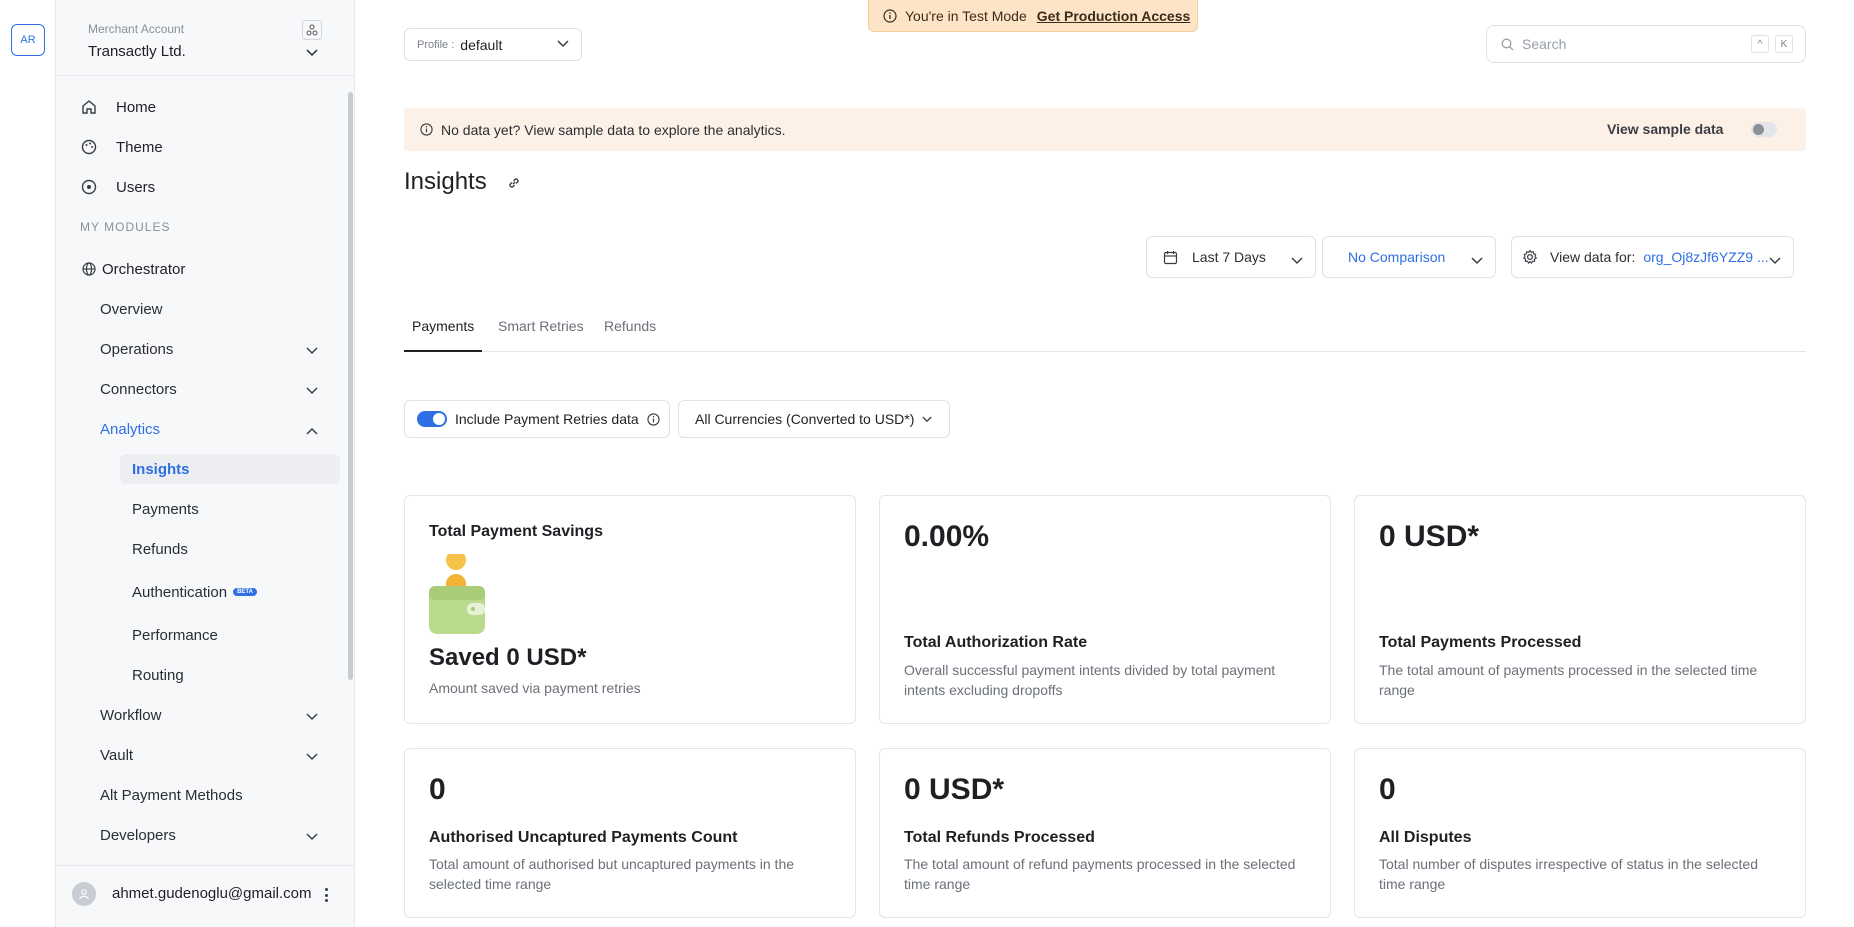 The width and height of the screenshot is (1854, 927). Describe the element at coordinates (1764, 129) in the screenshot. I see `view-sample-data-toggle` at that location.